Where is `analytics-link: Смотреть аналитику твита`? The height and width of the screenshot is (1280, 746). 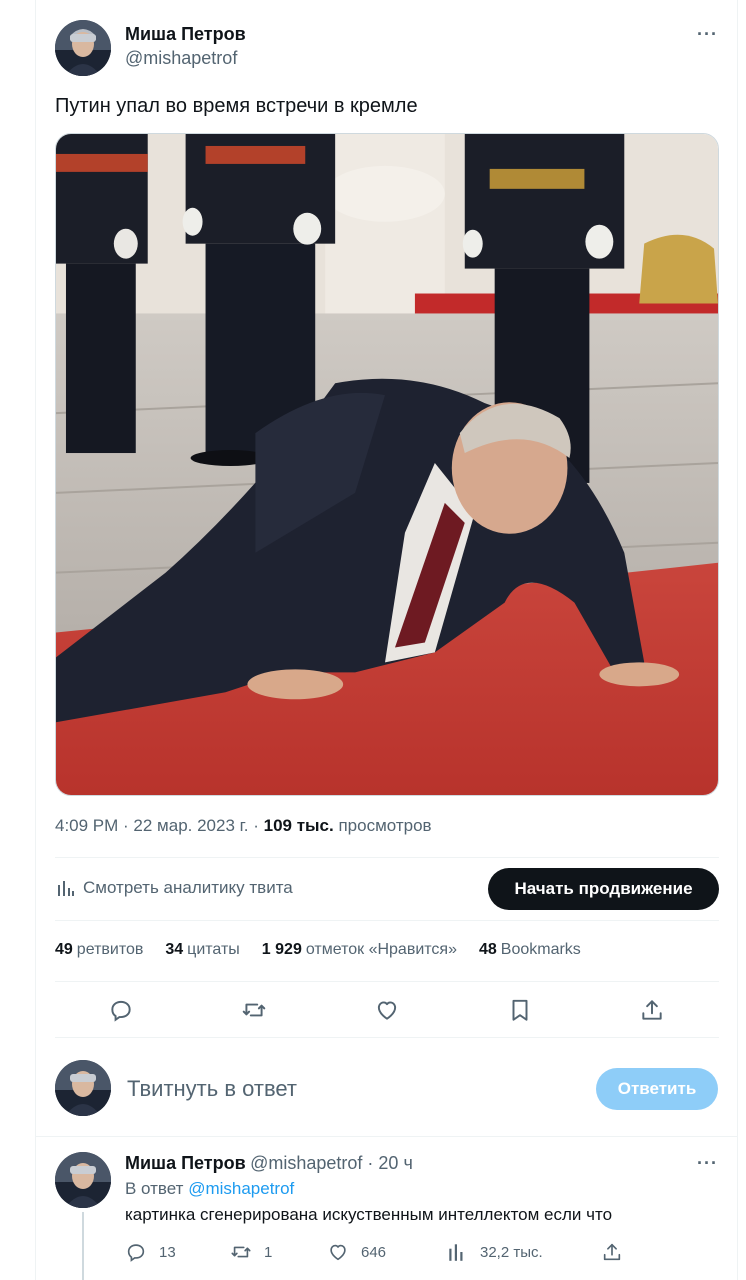 analytics-link: Смотреть аналитику твита is located at coordinates (174, 888).